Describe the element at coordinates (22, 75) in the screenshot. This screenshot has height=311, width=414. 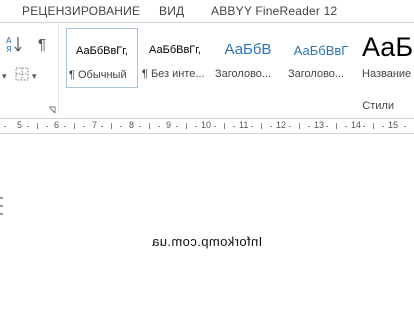
I see `borders-icon` at that location.